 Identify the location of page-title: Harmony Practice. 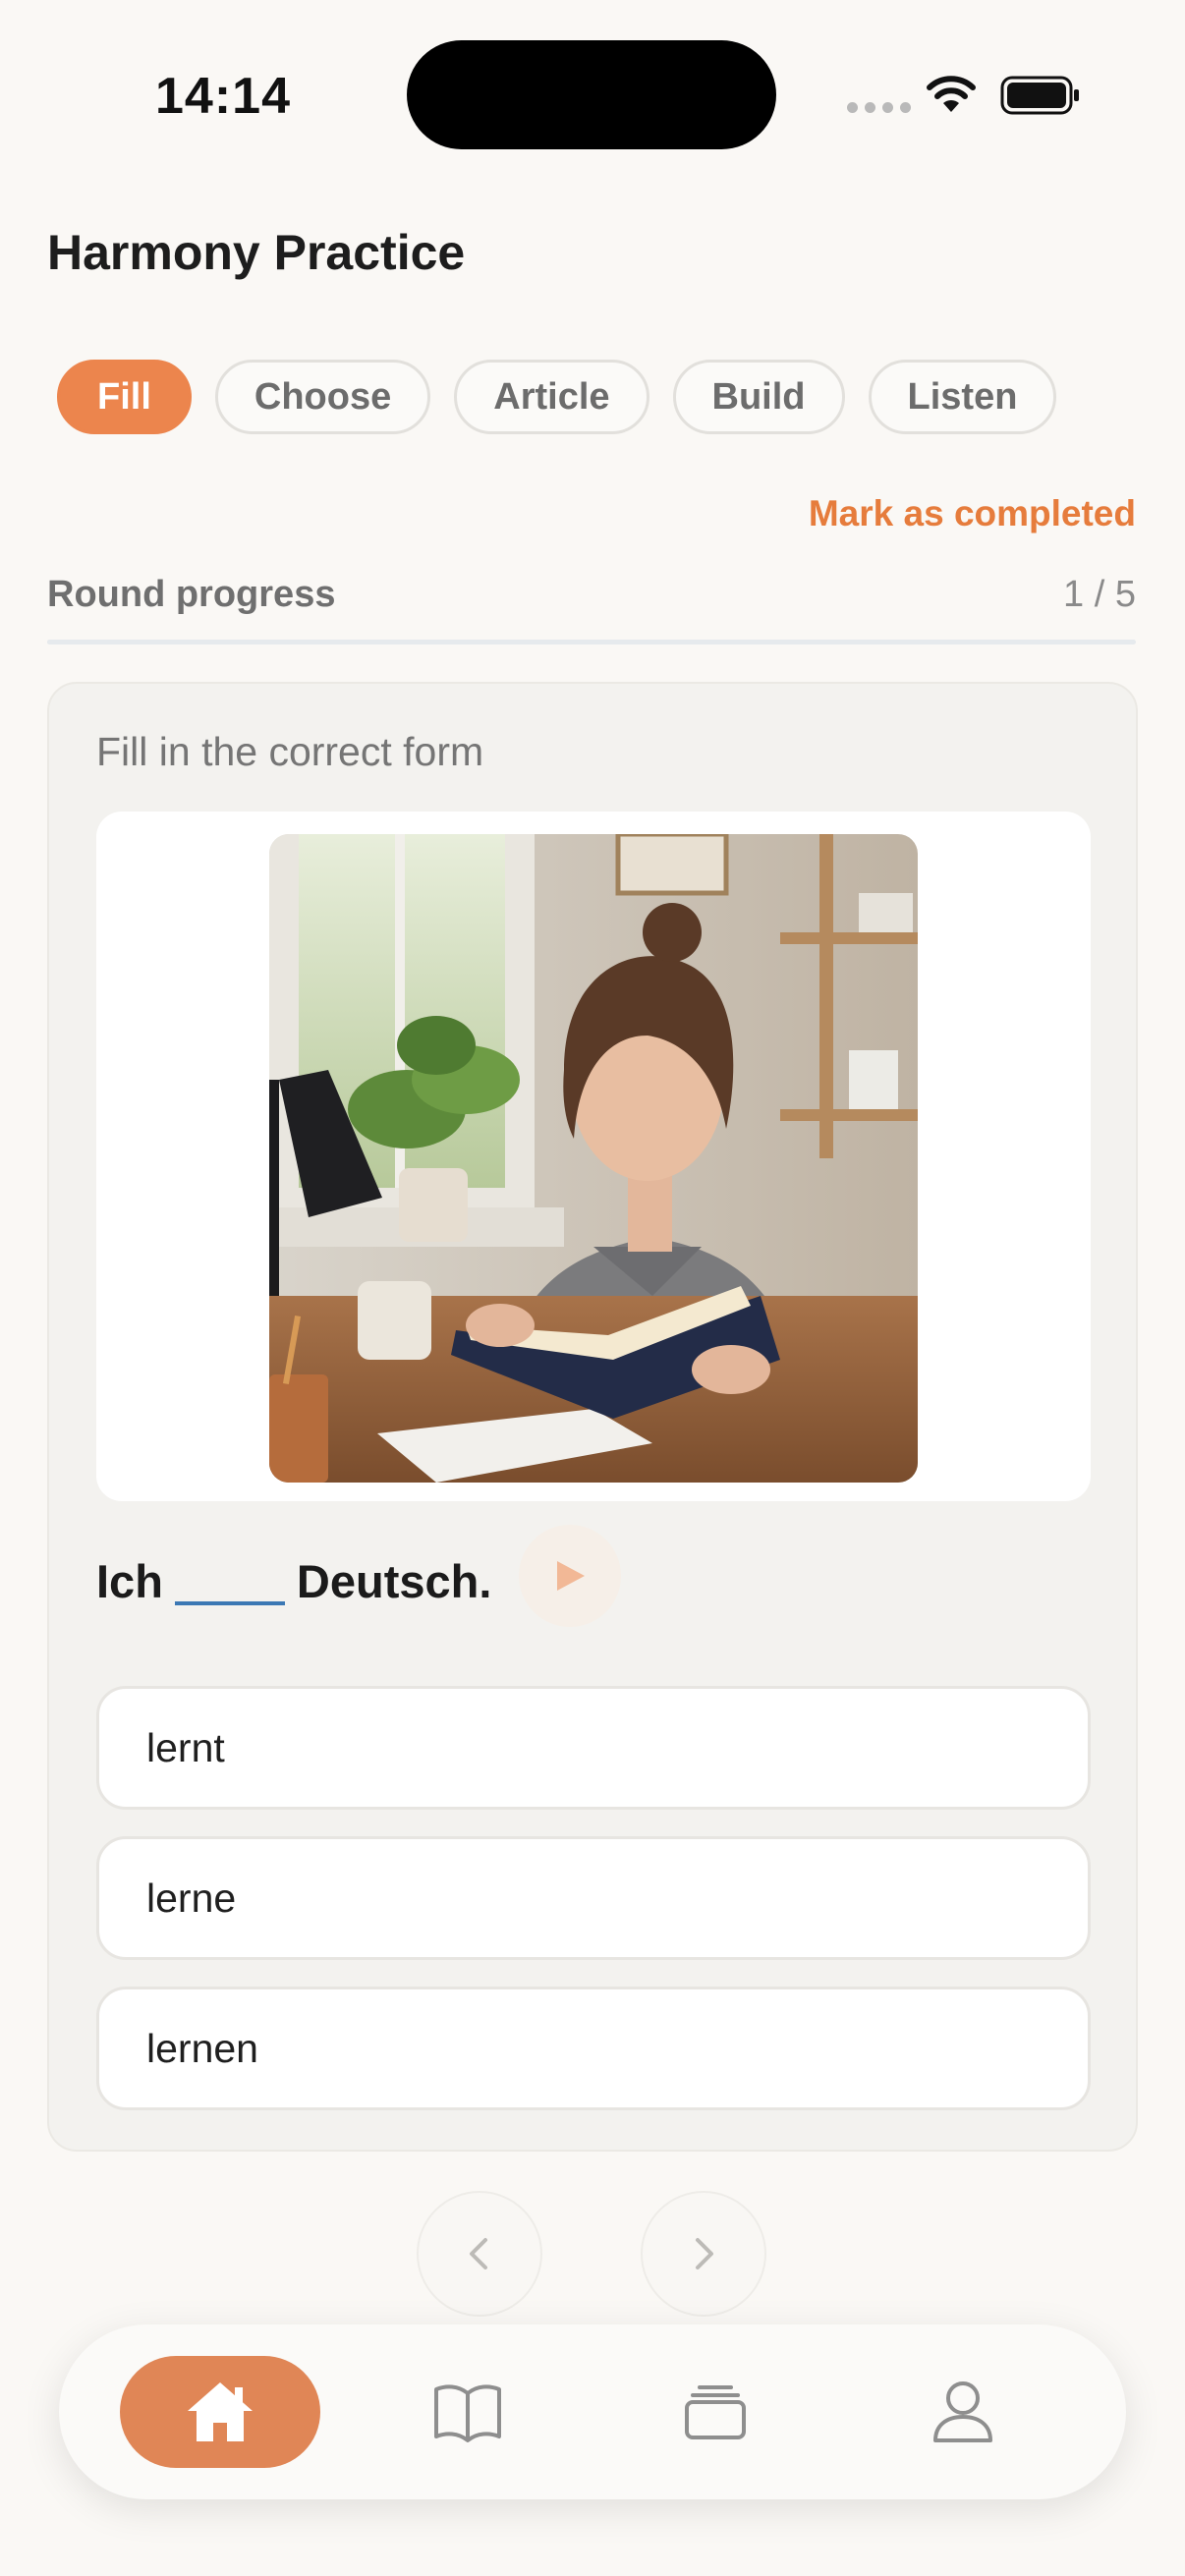
(256, 252).